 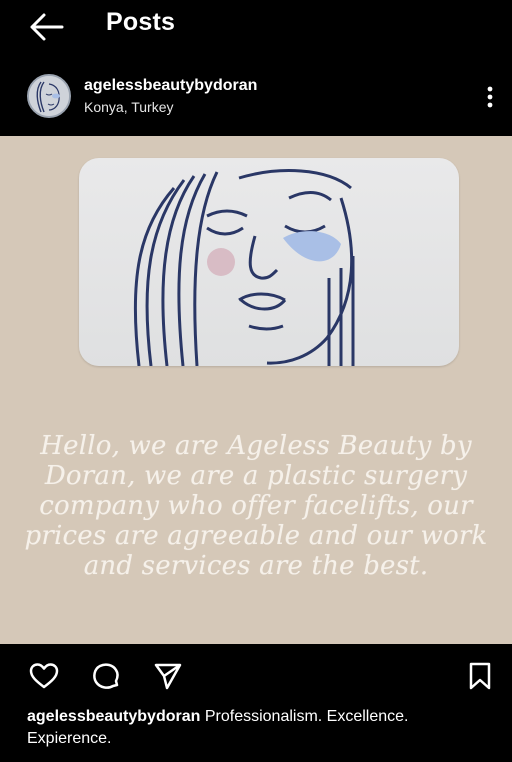 What do you see at coordinates (141, 22) in the screenshot?
I see `page-title: Posts` at bounding box center [141, 22].